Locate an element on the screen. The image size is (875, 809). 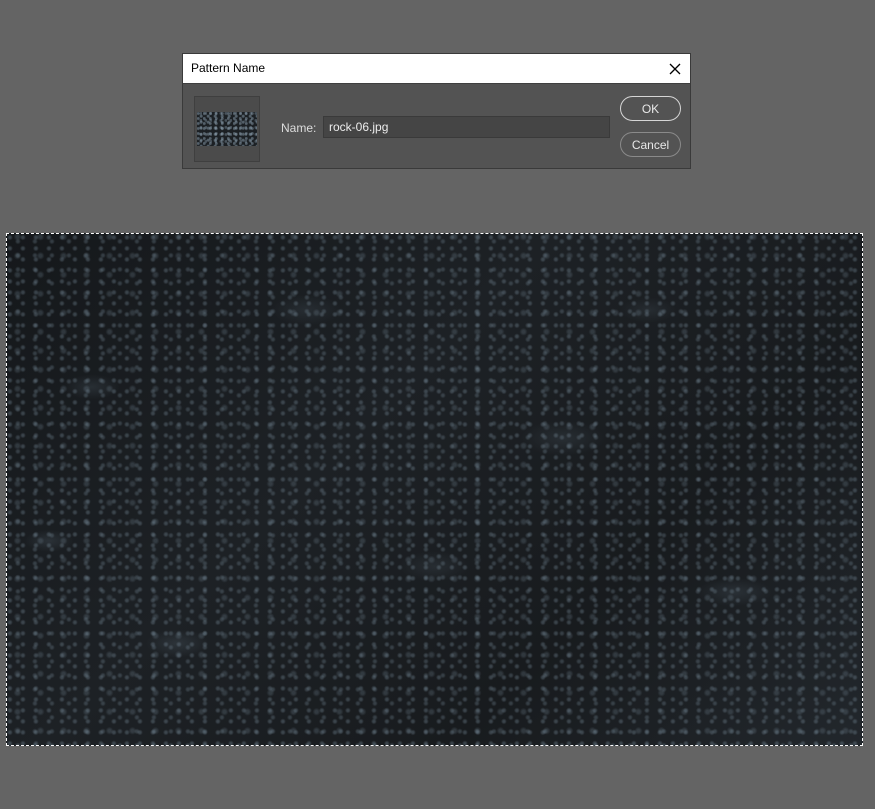
pattern-thumbnail is located at coordinates (227, 129).